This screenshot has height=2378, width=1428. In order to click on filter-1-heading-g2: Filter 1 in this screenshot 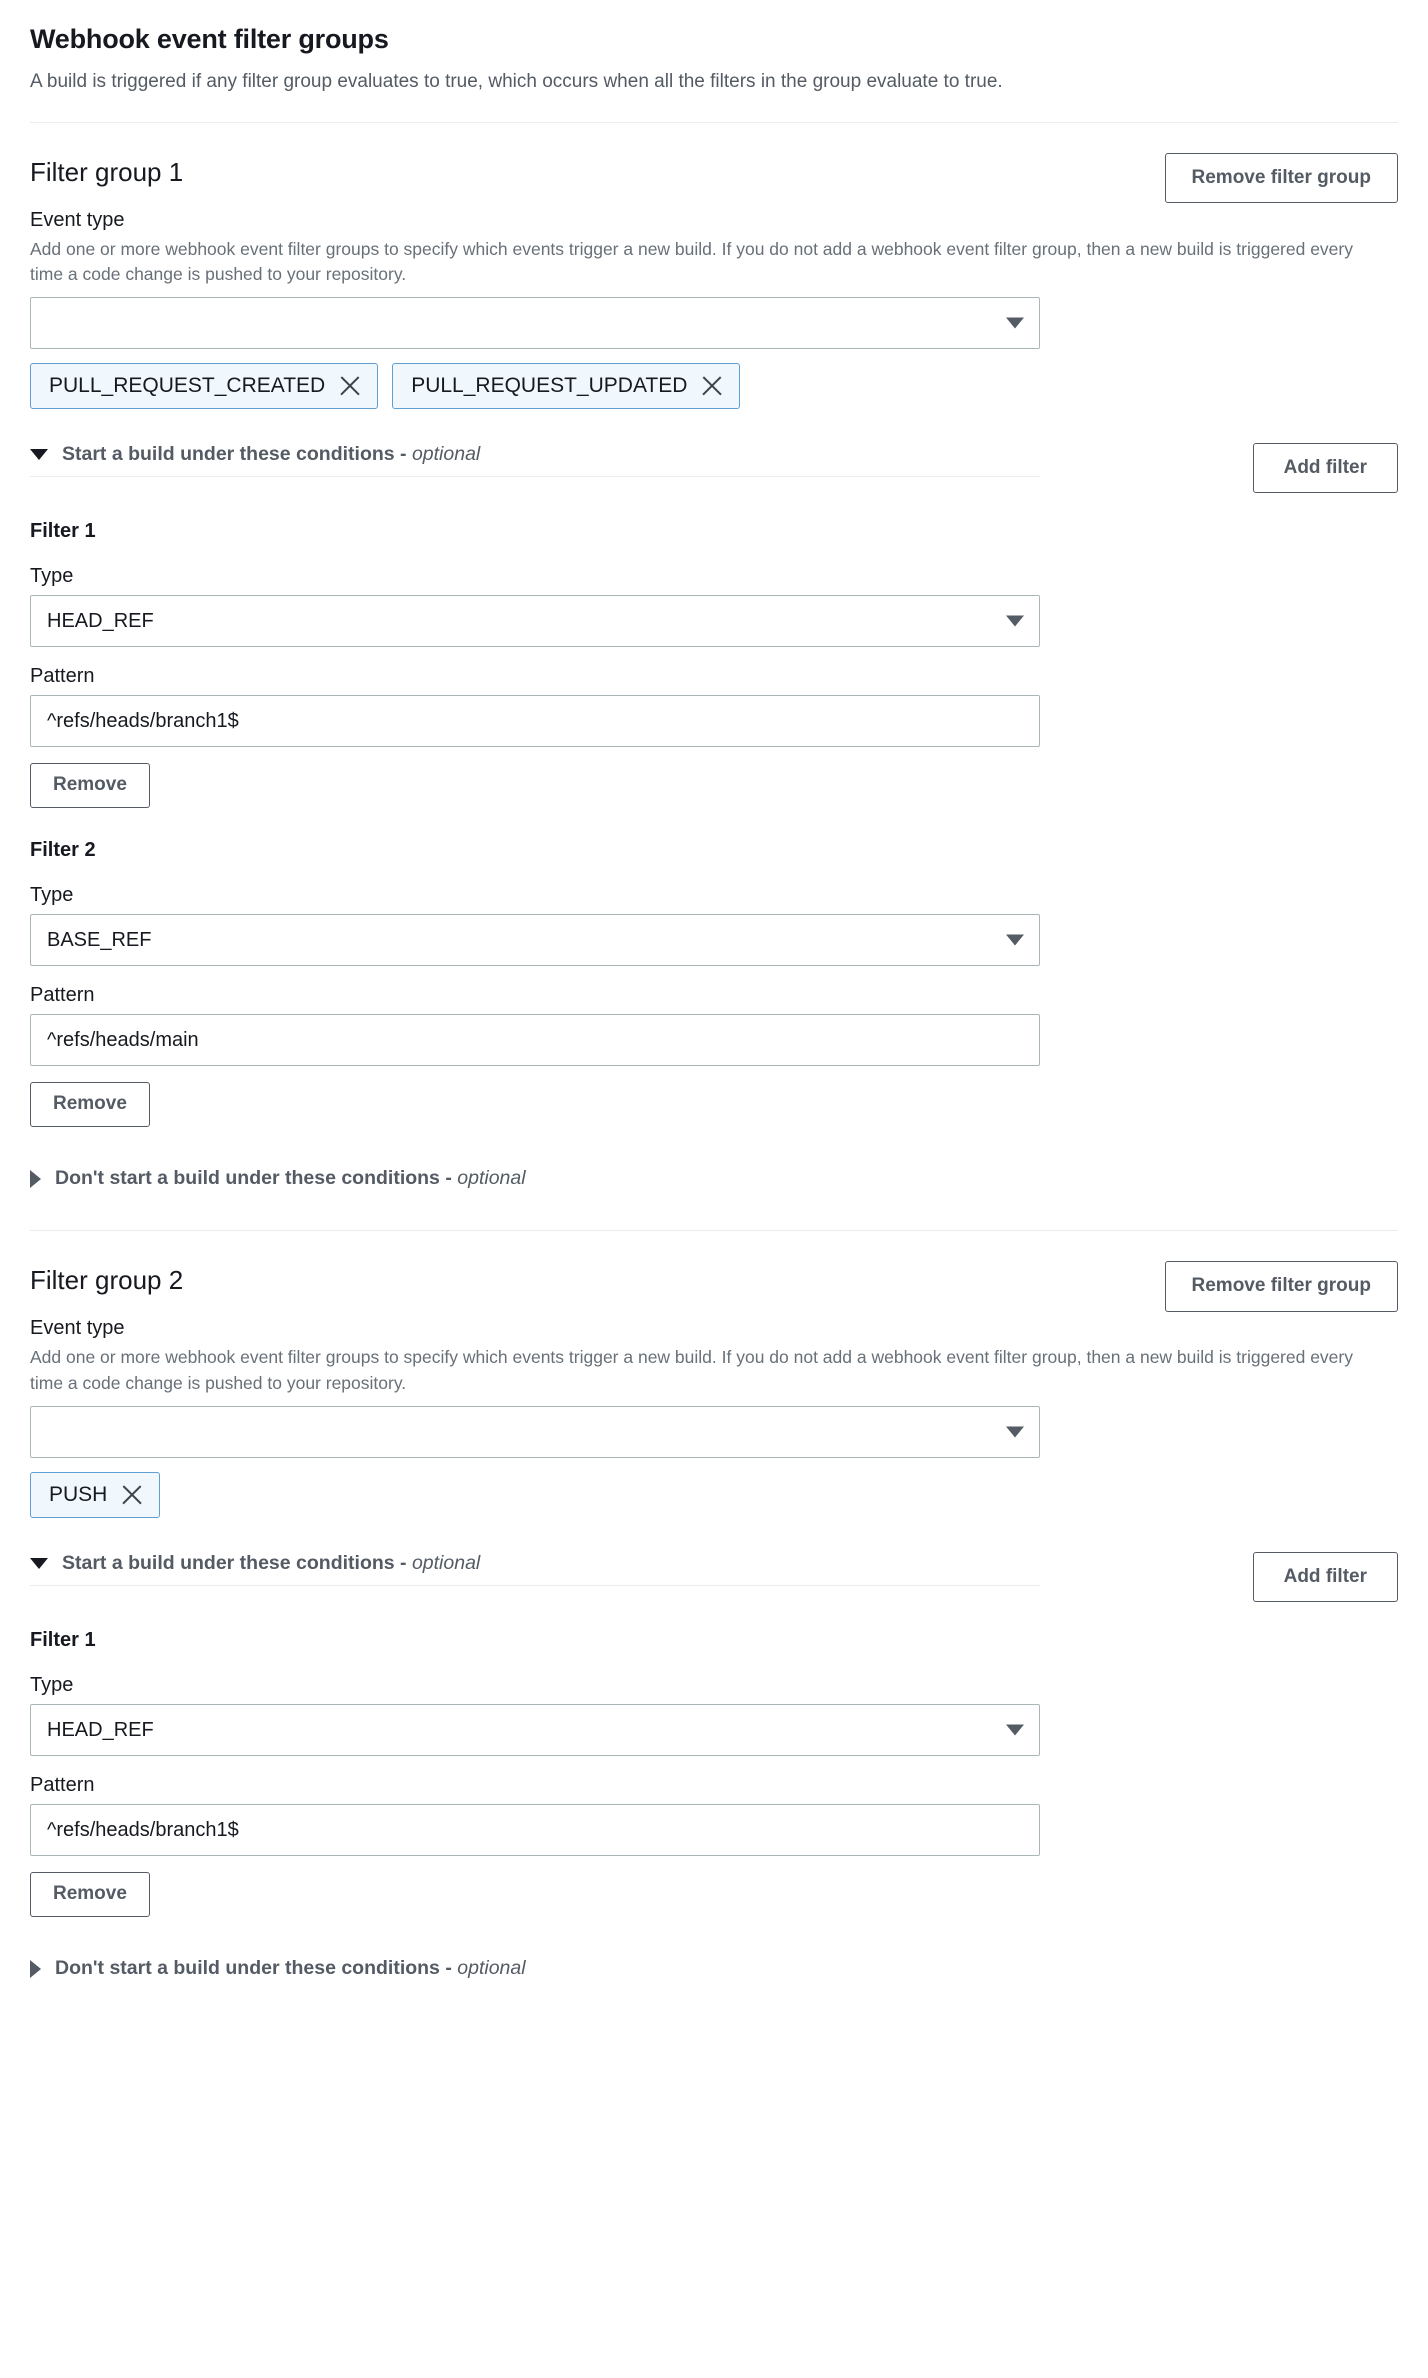, I will do `click(63, 1640)`.